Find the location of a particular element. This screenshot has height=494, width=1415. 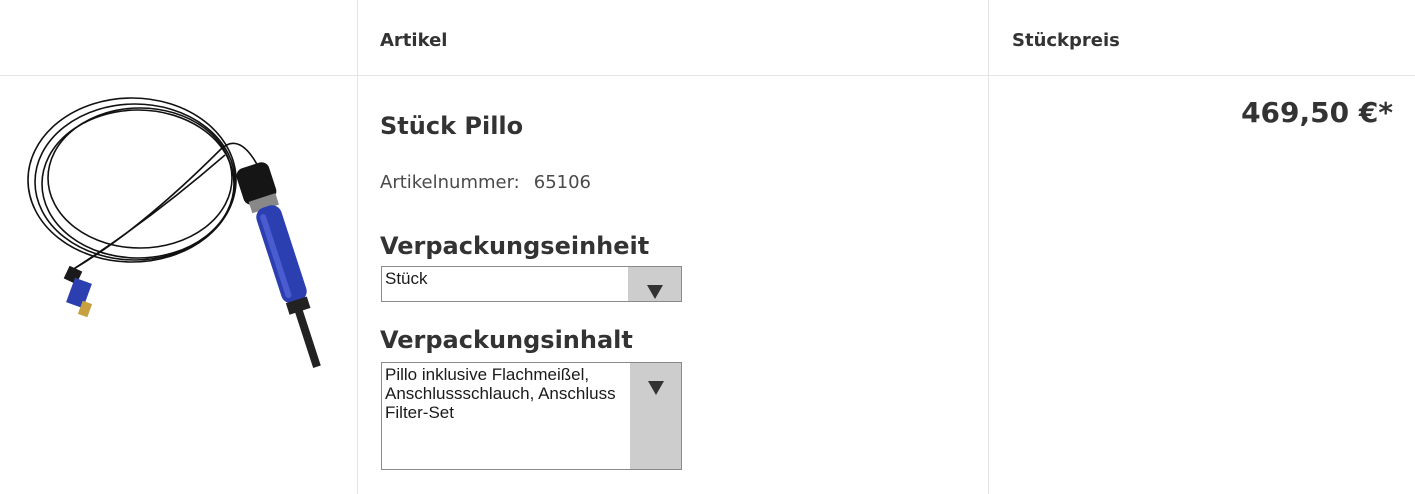

packaging-unit-label: Verpackungseinheit is located at coordinates (515, 246).